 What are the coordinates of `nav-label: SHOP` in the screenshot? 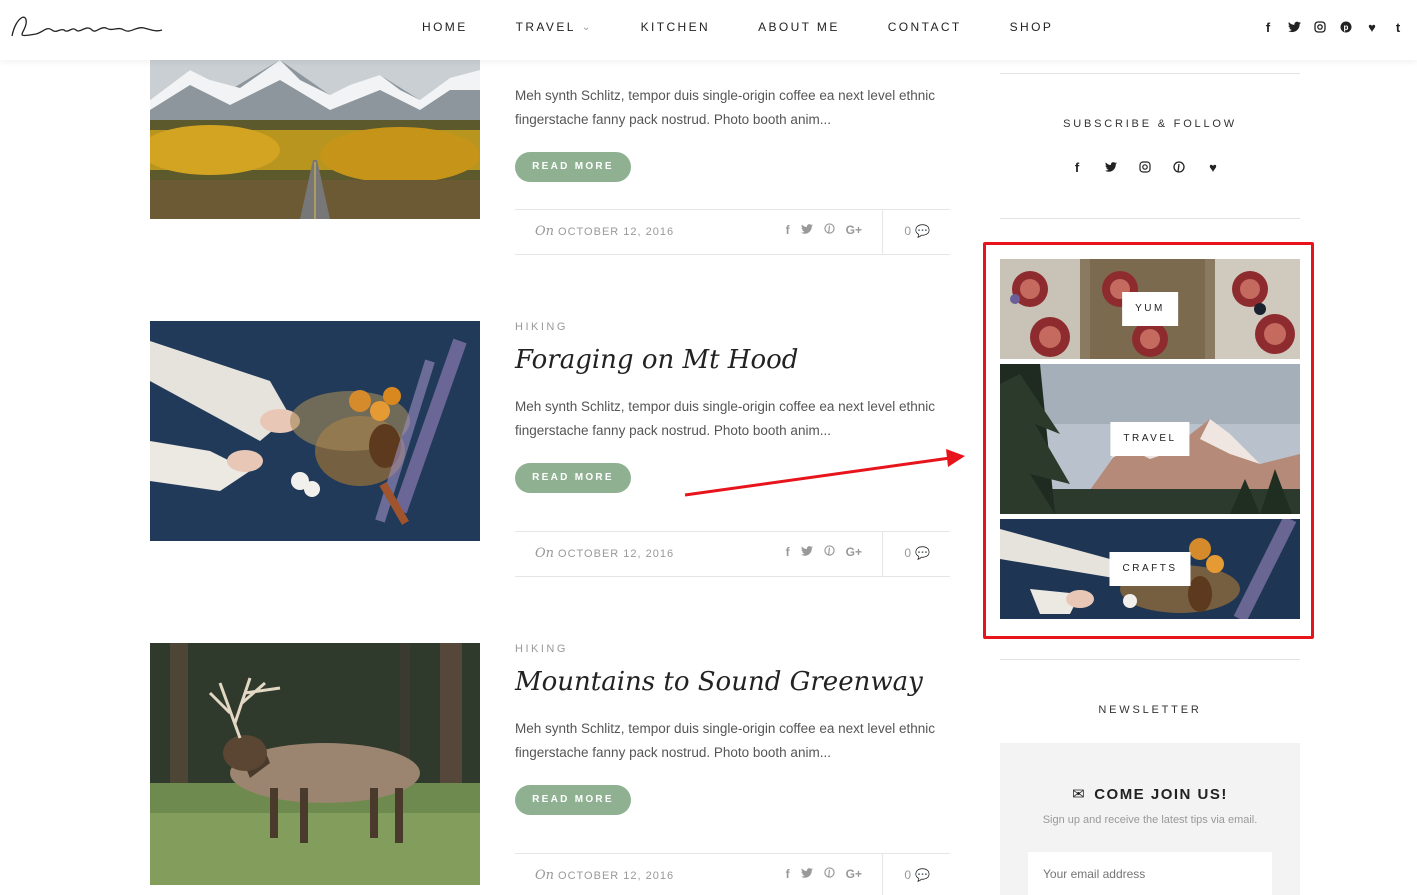 It's located at (1031, 27).